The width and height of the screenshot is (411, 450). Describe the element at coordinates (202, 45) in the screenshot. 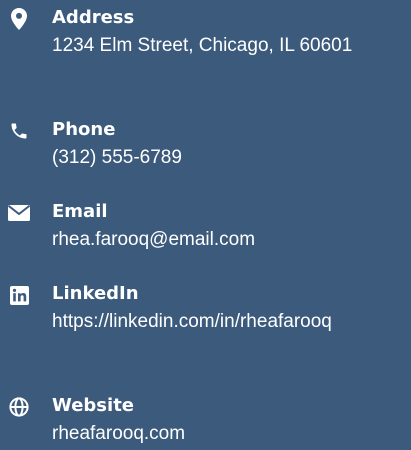

I see `address-value: 1234 Elm Street, Chicago, IL 60601` at that location.